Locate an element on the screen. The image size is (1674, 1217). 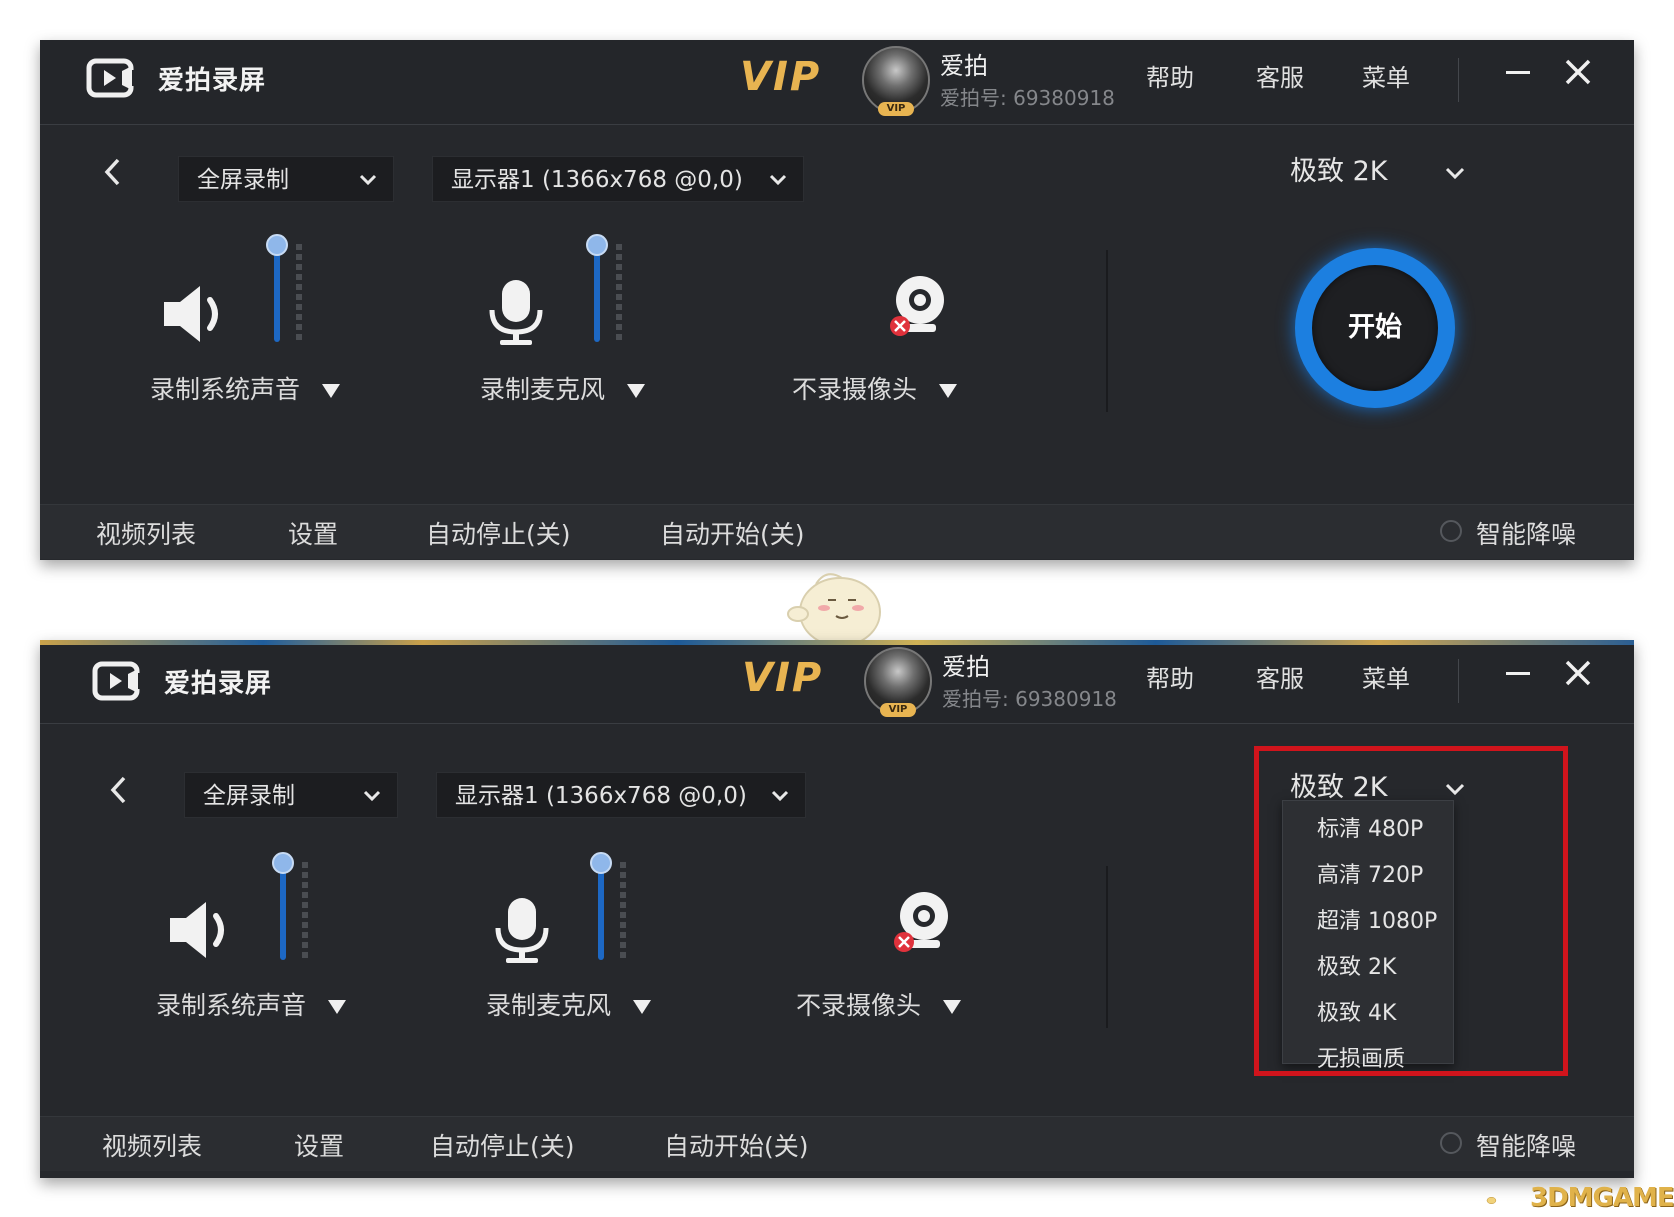
quality-option-1080p: 超清 1080P is located at coordinates (1377, 919).